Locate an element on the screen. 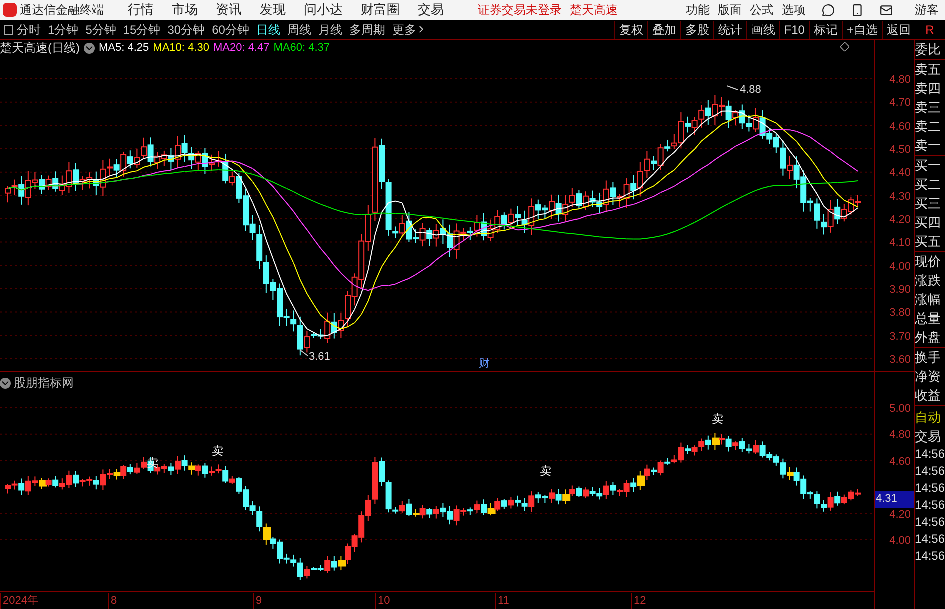 This screenshot has width=945, height=609. menu-item: 问小达 is located at coordinates (323, 10).